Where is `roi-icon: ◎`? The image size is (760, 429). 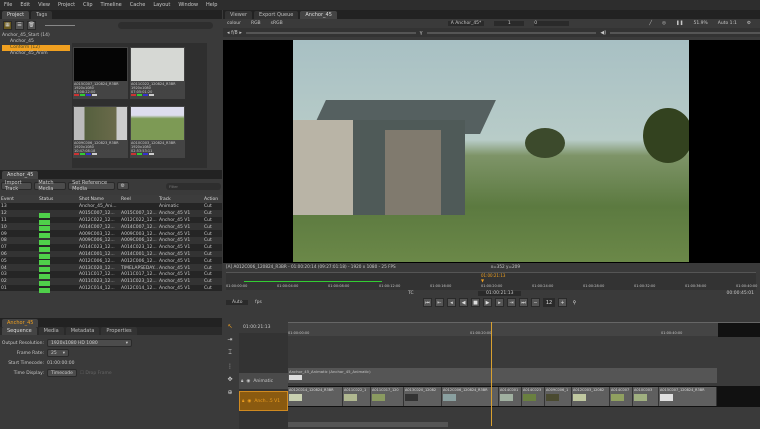 roi-icon: ◎ is located at coordinates (664, 23).